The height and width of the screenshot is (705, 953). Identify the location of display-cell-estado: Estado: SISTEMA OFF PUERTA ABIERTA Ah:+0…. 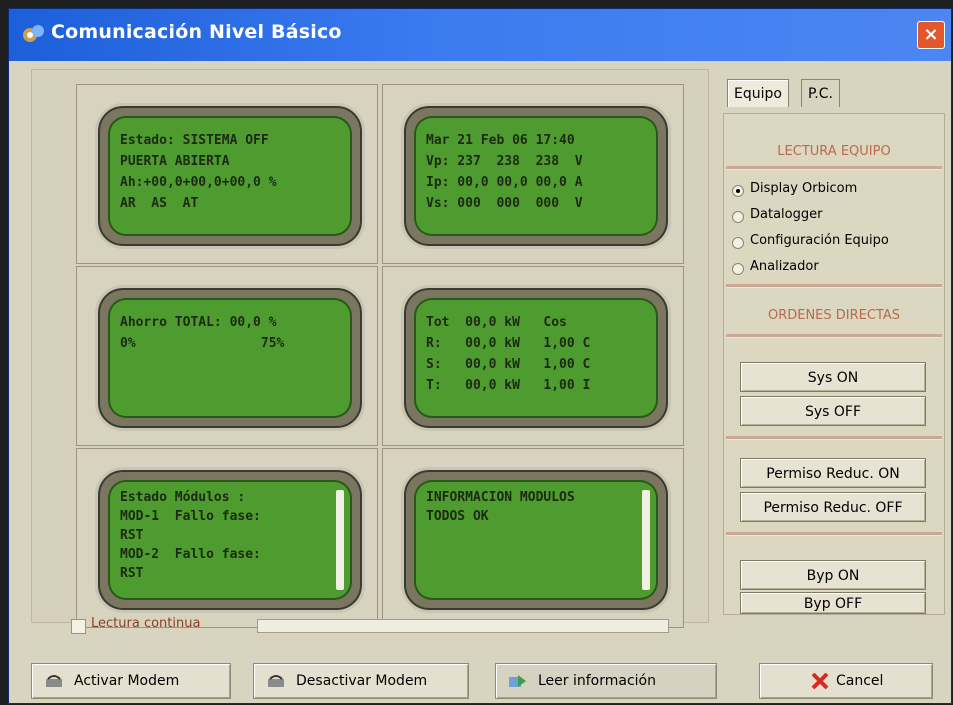
(227, 174).